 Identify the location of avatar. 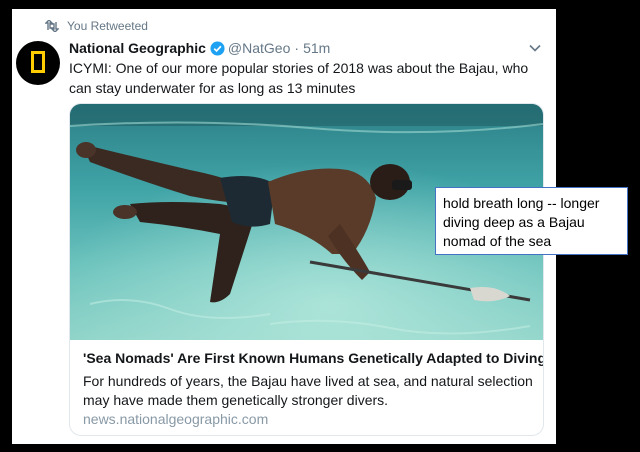
(38, 63).